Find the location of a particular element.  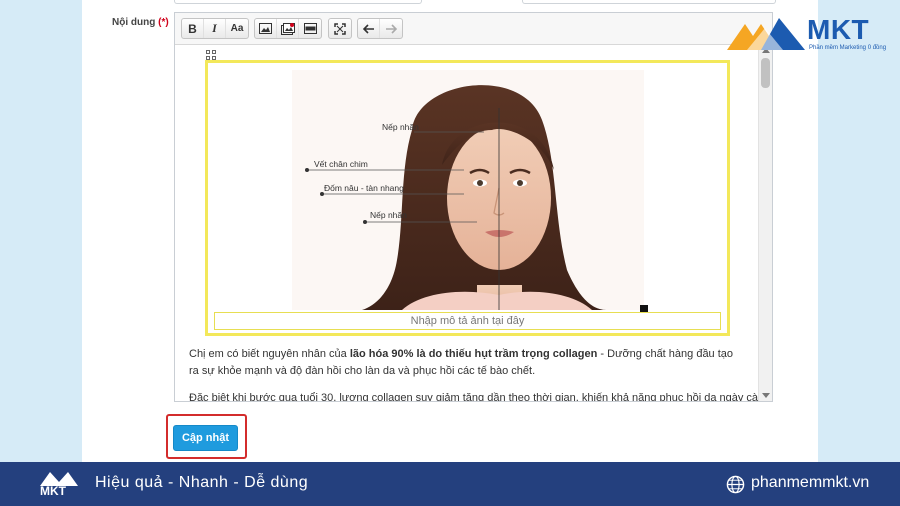

image-gallery-icon is located at coordinates (287, 28).